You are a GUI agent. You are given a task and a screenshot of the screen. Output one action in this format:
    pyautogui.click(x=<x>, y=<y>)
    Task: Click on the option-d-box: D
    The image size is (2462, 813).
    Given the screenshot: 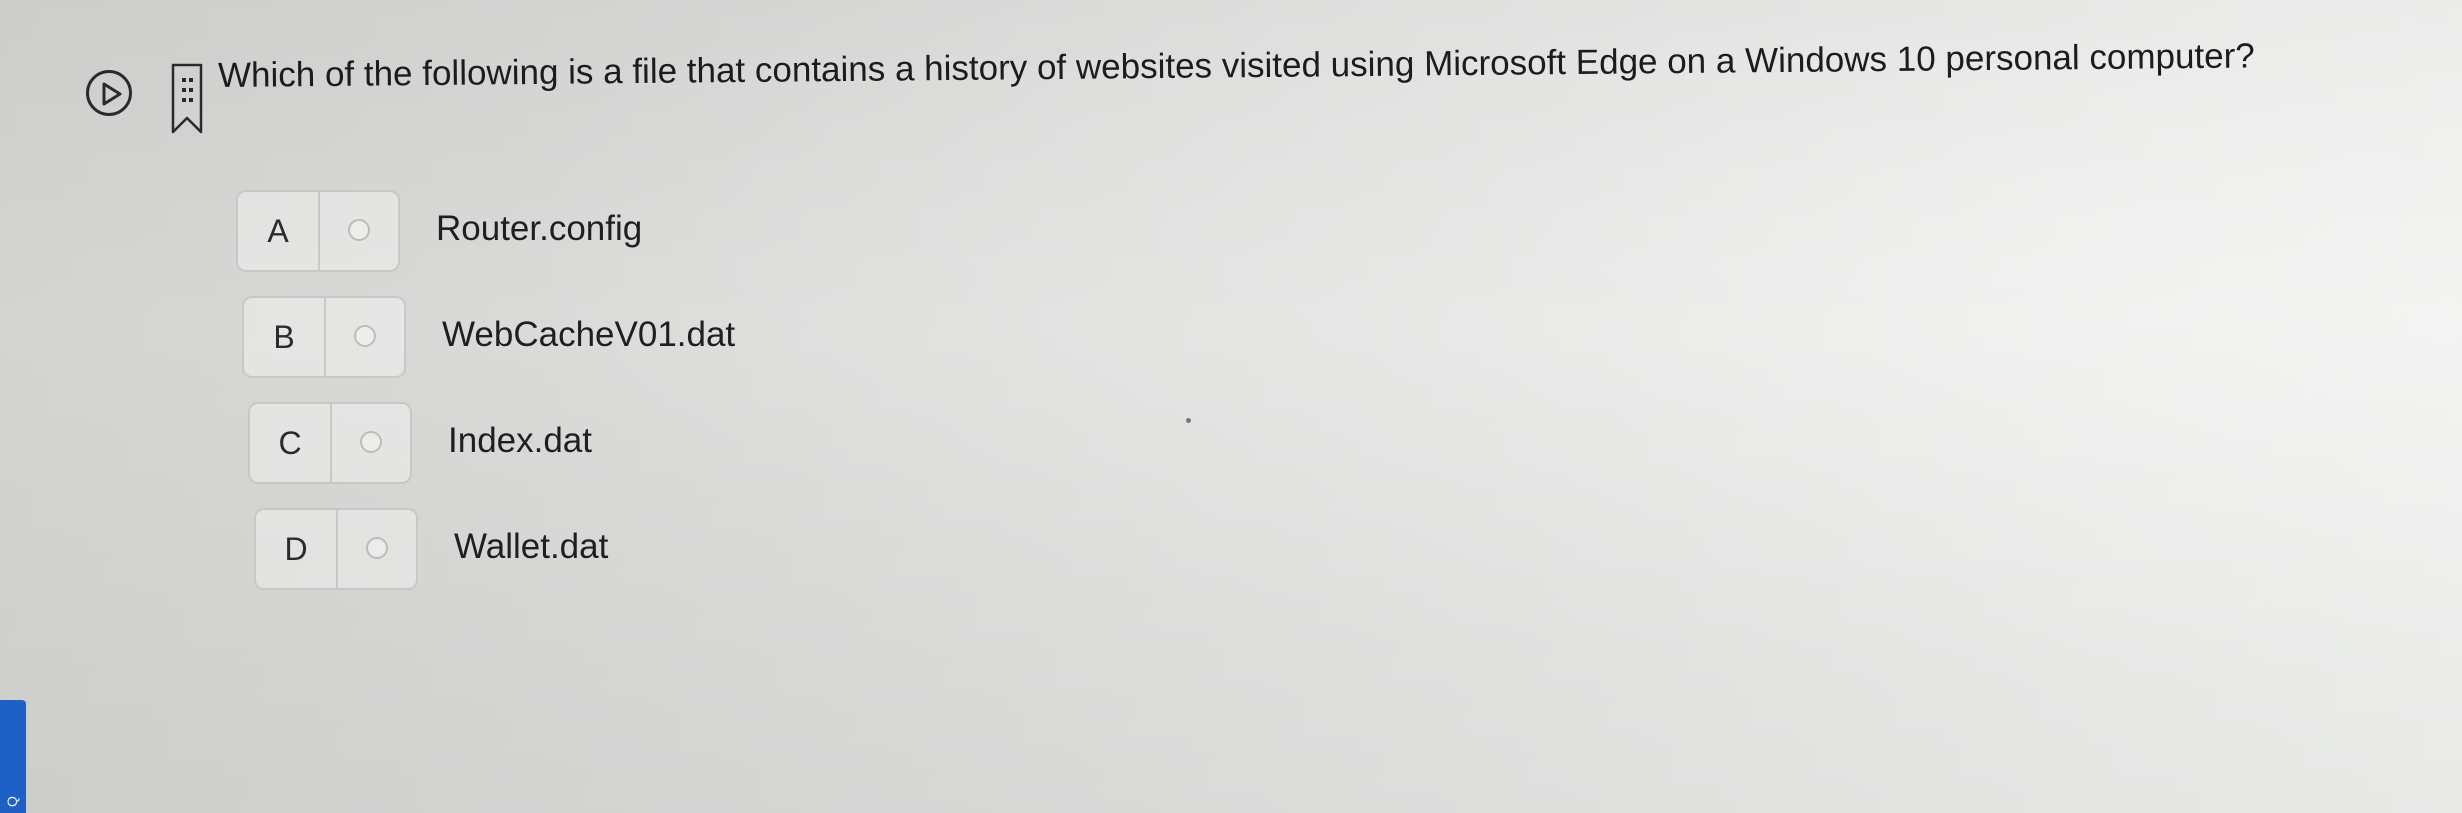 What is the action you would take?
    pyautogui.click(x=336, y=549)
    